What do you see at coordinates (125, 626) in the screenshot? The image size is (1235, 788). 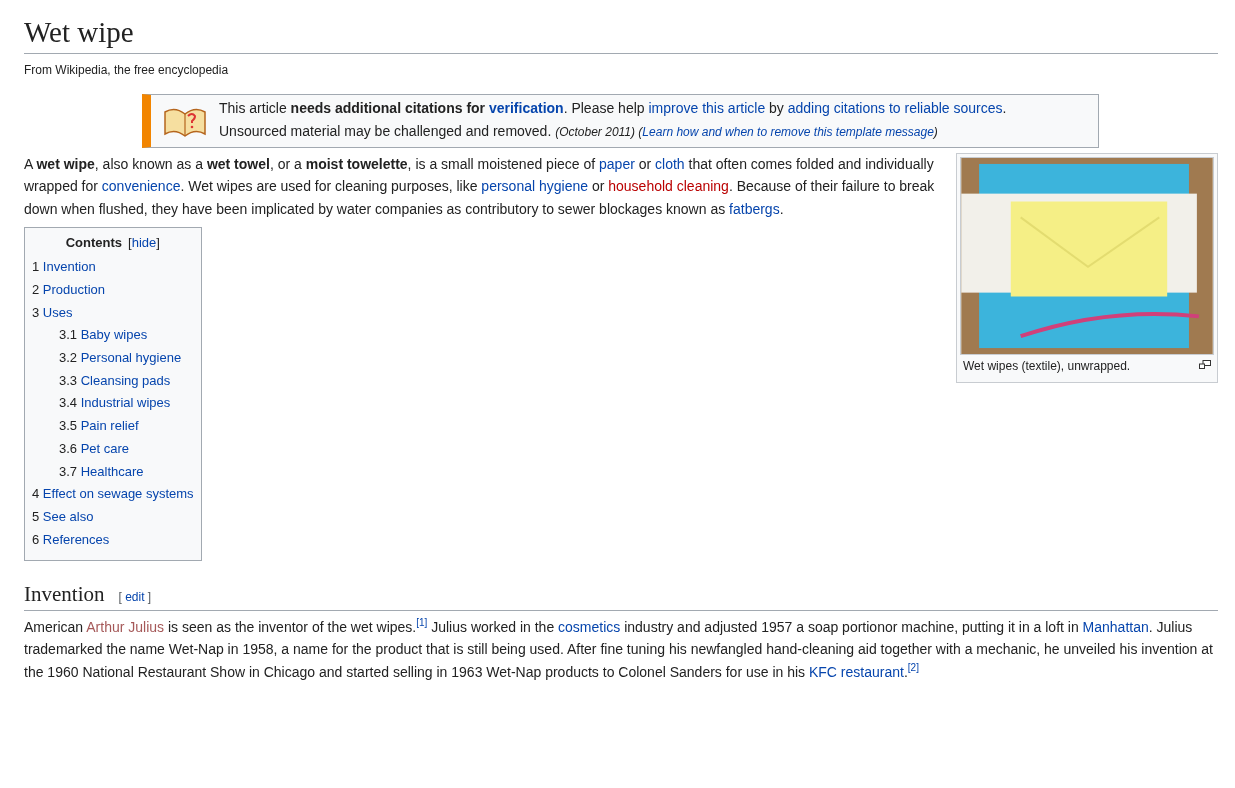 I see `link: Arthur Julius` at bounding box center [125, 626].